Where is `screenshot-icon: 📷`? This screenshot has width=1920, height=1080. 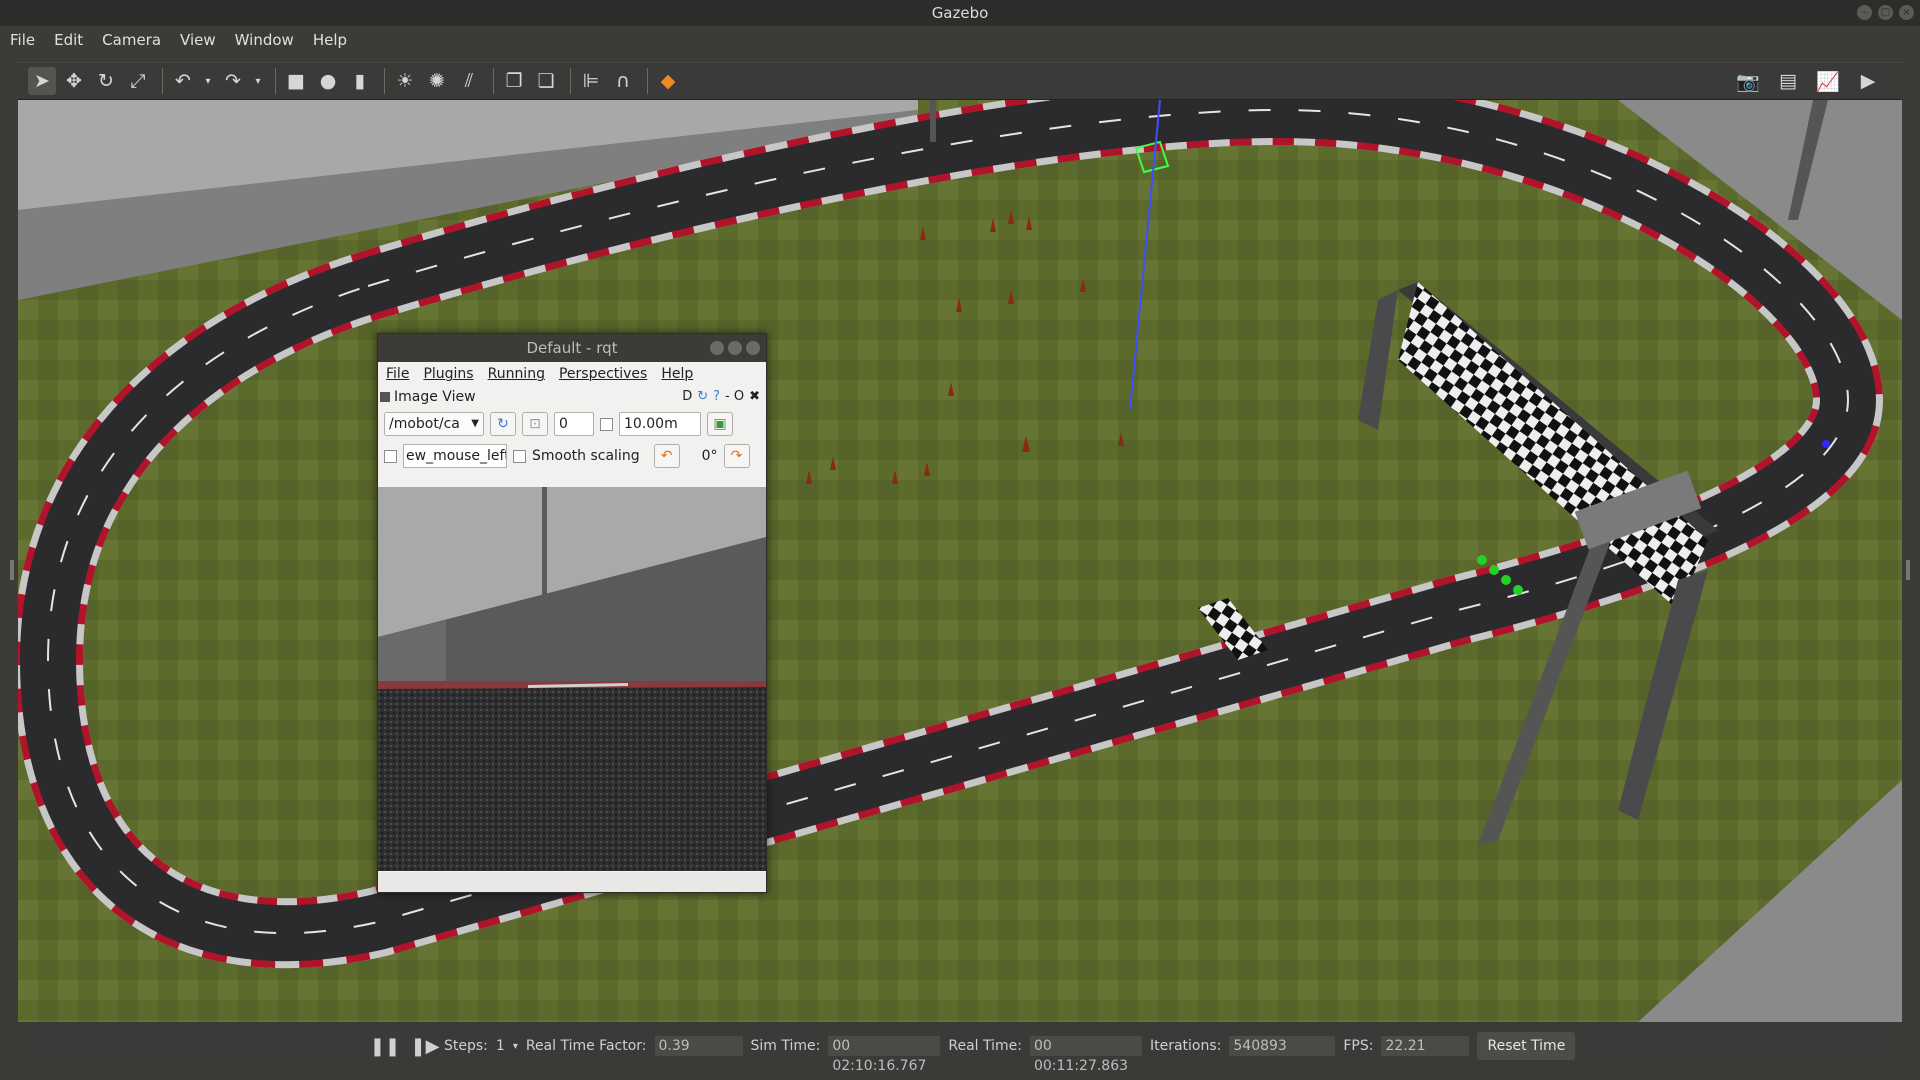 screenshot-icon: 📷 is located at coordinates (1748, 81).